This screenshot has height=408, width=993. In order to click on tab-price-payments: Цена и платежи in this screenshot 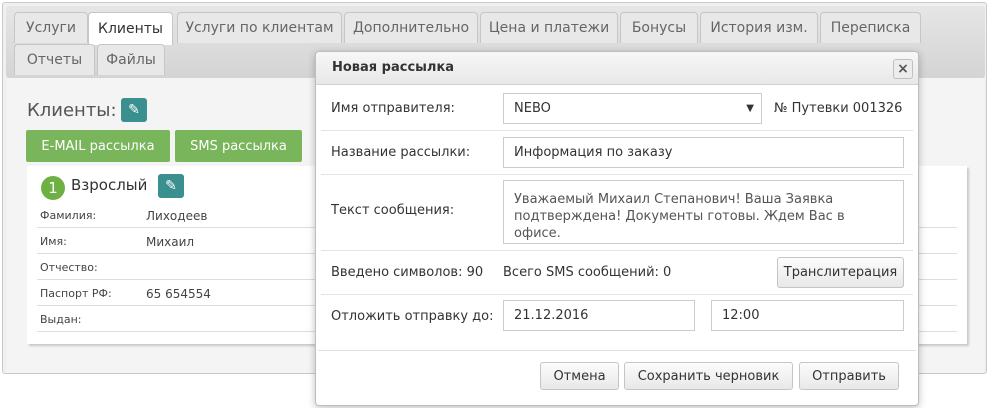, I will do `click(549, 27)`.